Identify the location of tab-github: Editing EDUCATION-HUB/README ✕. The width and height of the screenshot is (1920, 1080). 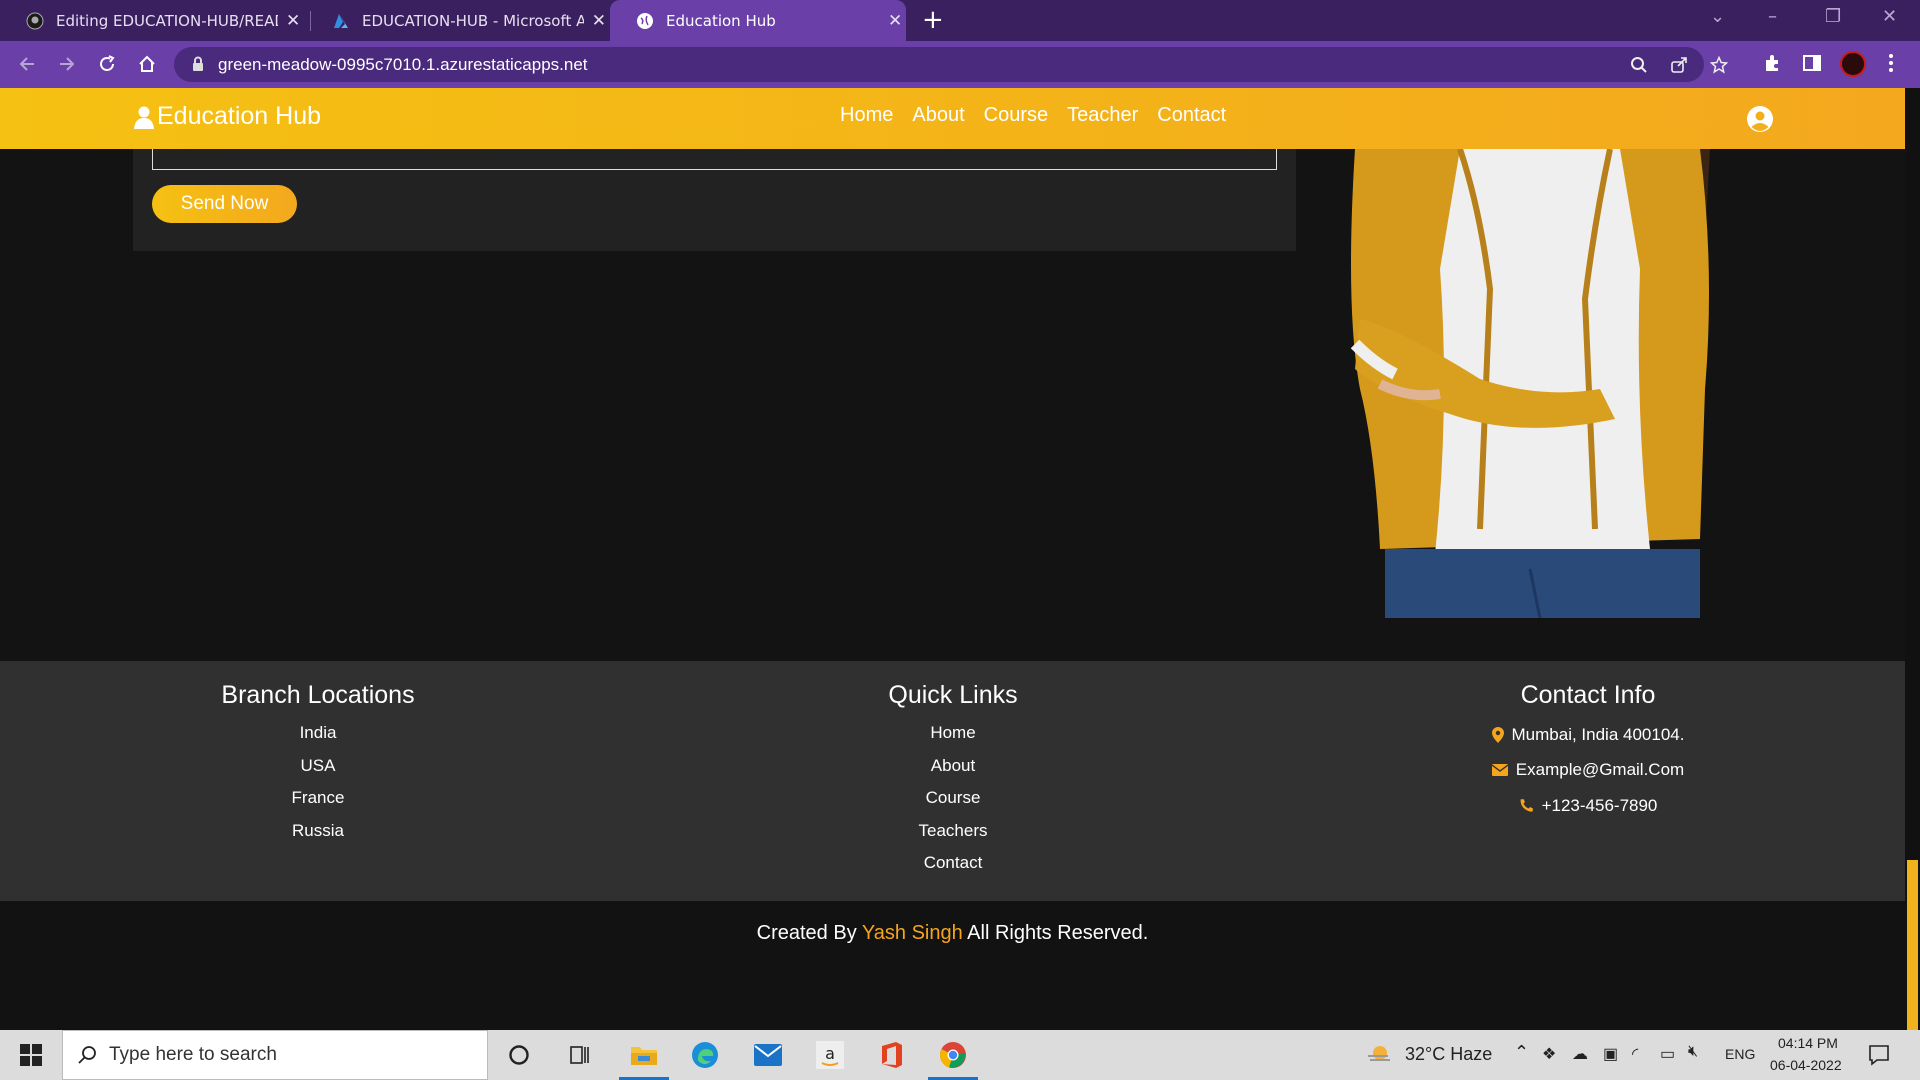
(152, 20).